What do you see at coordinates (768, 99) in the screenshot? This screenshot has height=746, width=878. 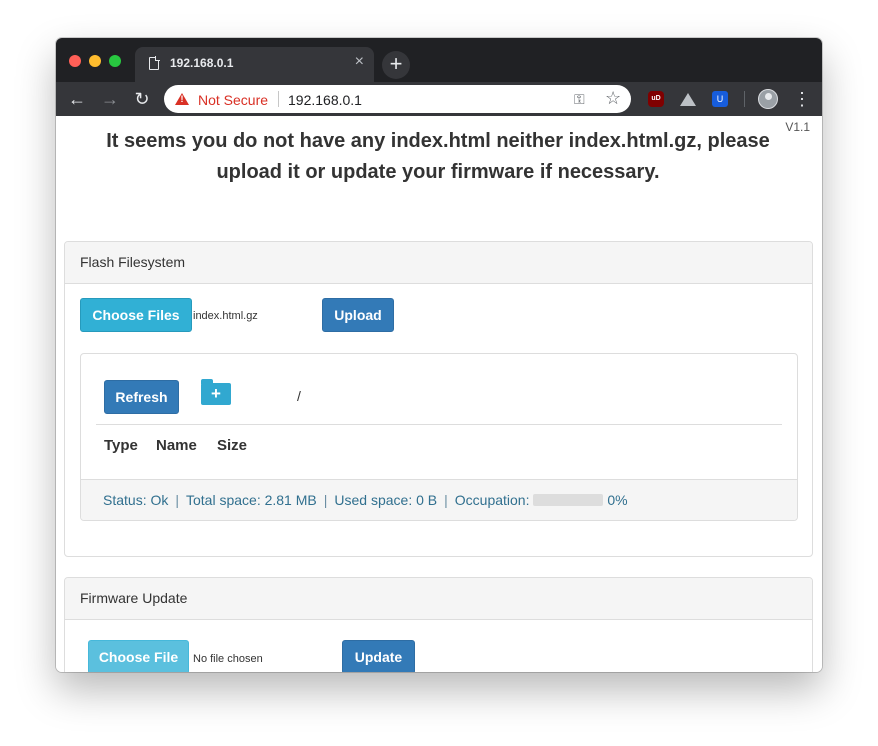 I see `profile-avatar-icon` at bounding box center [768, 99].